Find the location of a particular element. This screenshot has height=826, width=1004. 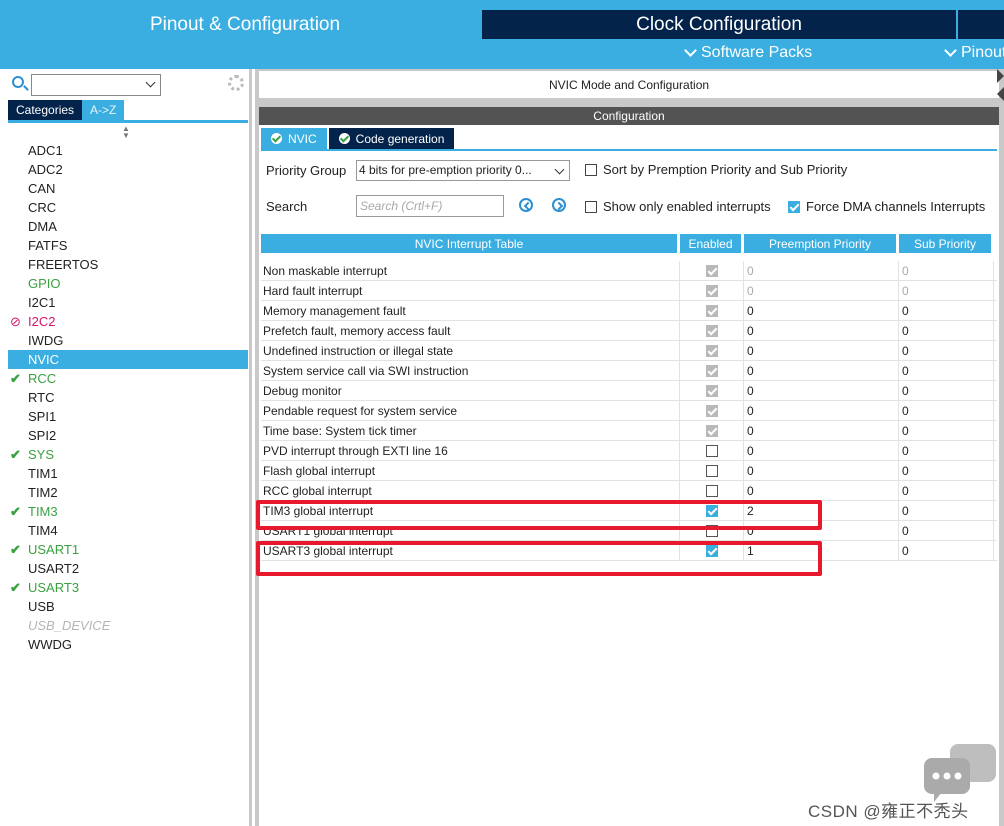

peripheral-item: ADC2 is located at coordinates (128, 169).